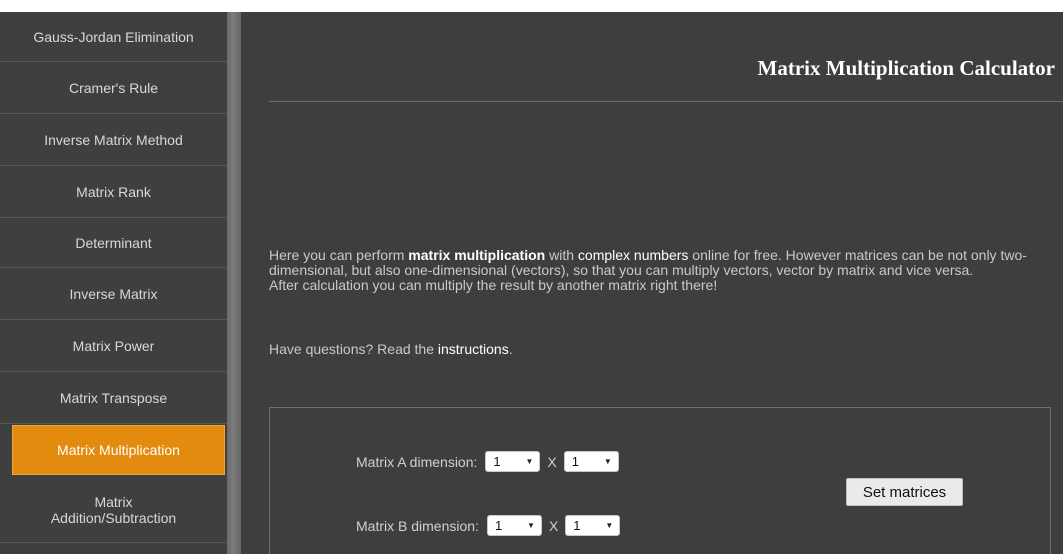 Image resolution: width=1063 pixels, height=554 pixels. What do you see at coordinates (514, 525) in the screenshot?
I see `matrix-b-rows-select: 1 ▼` at bounding box center [514, 525].